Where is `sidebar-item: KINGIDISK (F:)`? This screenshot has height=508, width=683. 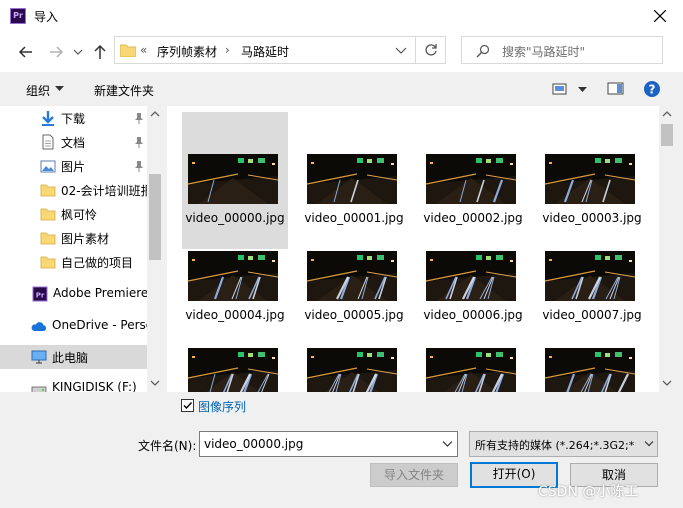 sidebar-item: KINGIDISK (F:) is located at coordinates (73, 384).